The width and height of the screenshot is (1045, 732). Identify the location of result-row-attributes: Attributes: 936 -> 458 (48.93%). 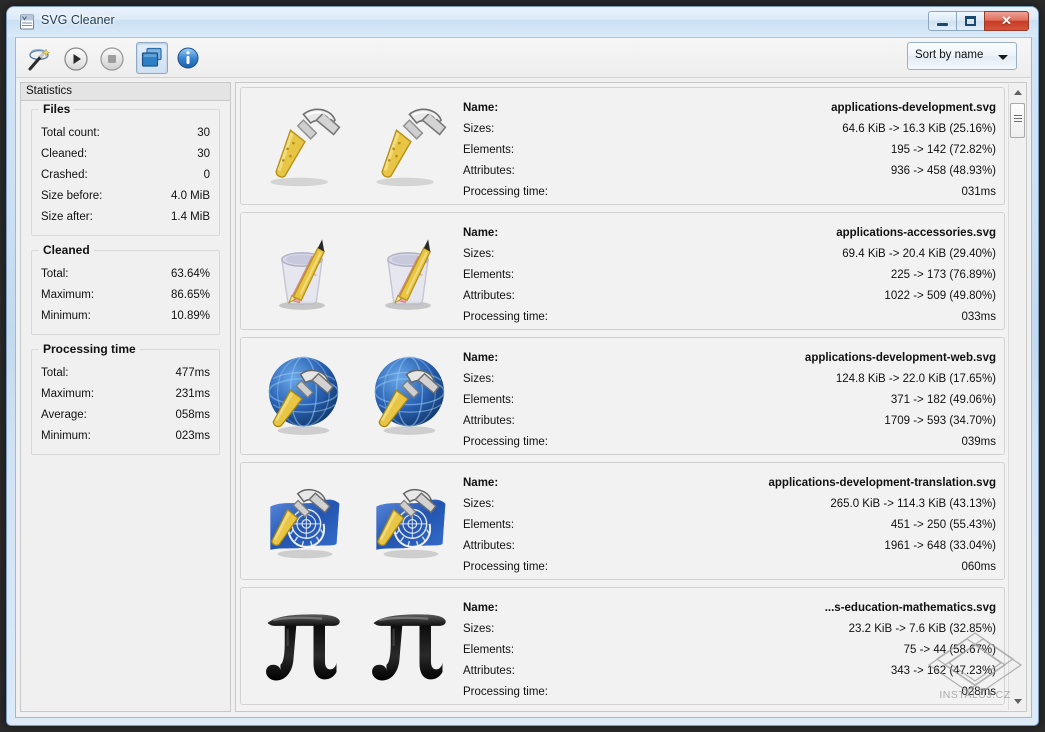
(729, 171).